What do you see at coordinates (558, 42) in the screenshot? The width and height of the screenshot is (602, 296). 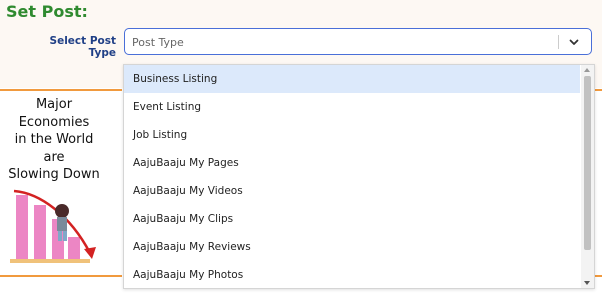 I see `select-divider` at bounding box center [558, 42].